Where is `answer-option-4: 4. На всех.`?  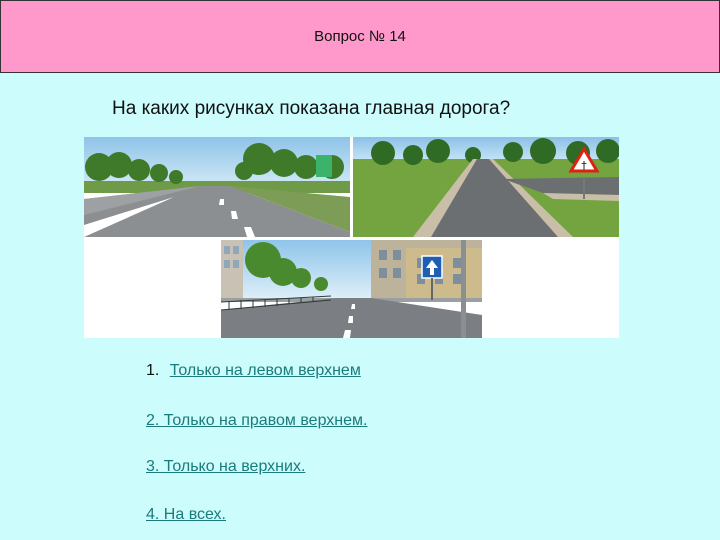
answer-option-4: 4. На всех. is located at coordinates (186, 515).